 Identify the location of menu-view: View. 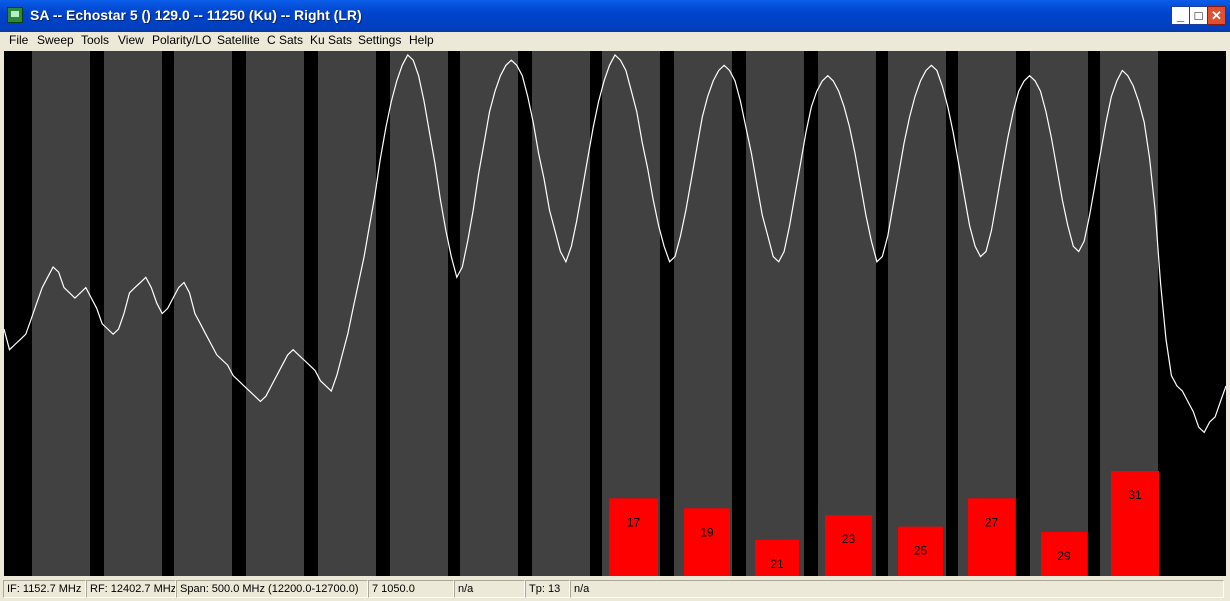
(131, 40).